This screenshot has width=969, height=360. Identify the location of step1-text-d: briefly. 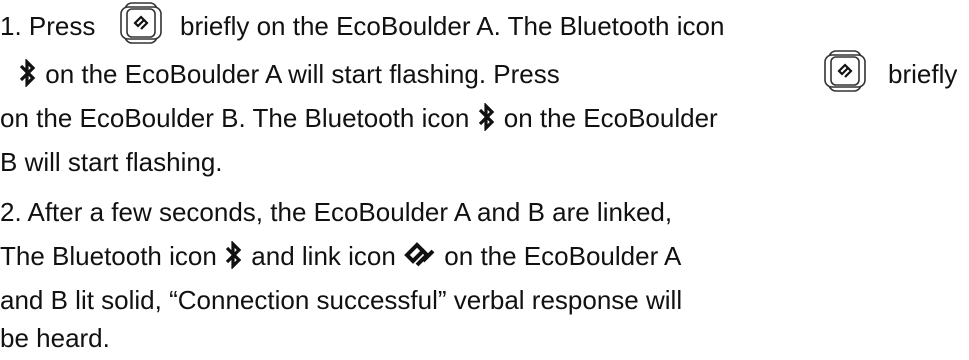
(923, 74).